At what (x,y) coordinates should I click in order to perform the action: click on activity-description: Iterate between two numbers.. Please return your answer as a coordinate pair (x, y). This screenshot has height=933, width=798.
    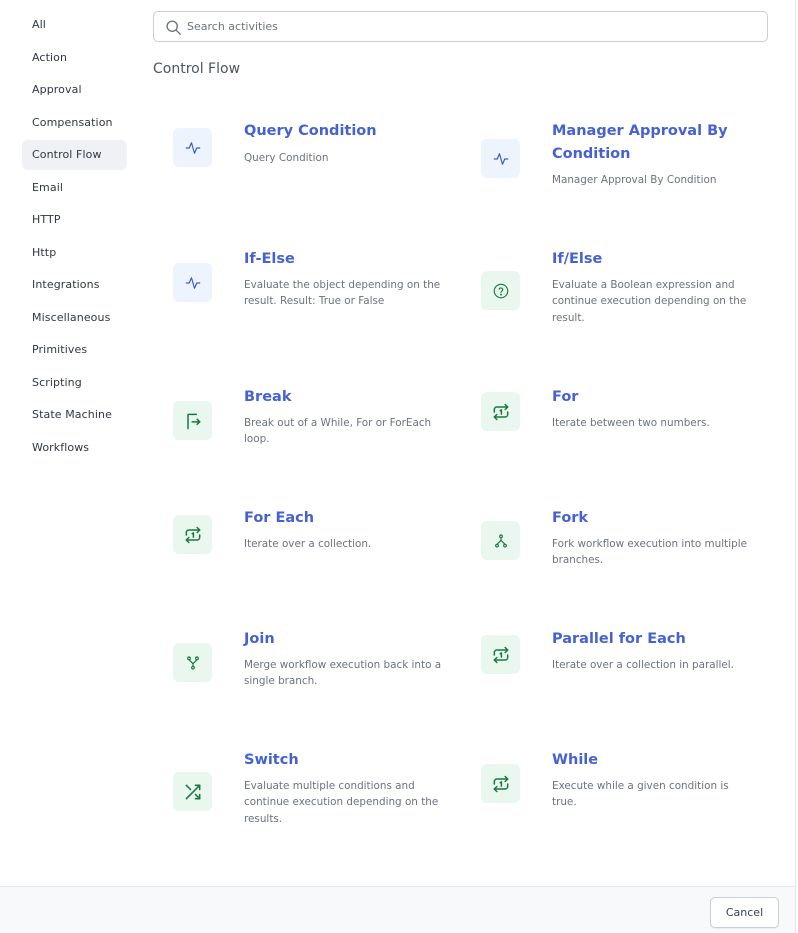
    Looking at the image, I should click on (631, 423).